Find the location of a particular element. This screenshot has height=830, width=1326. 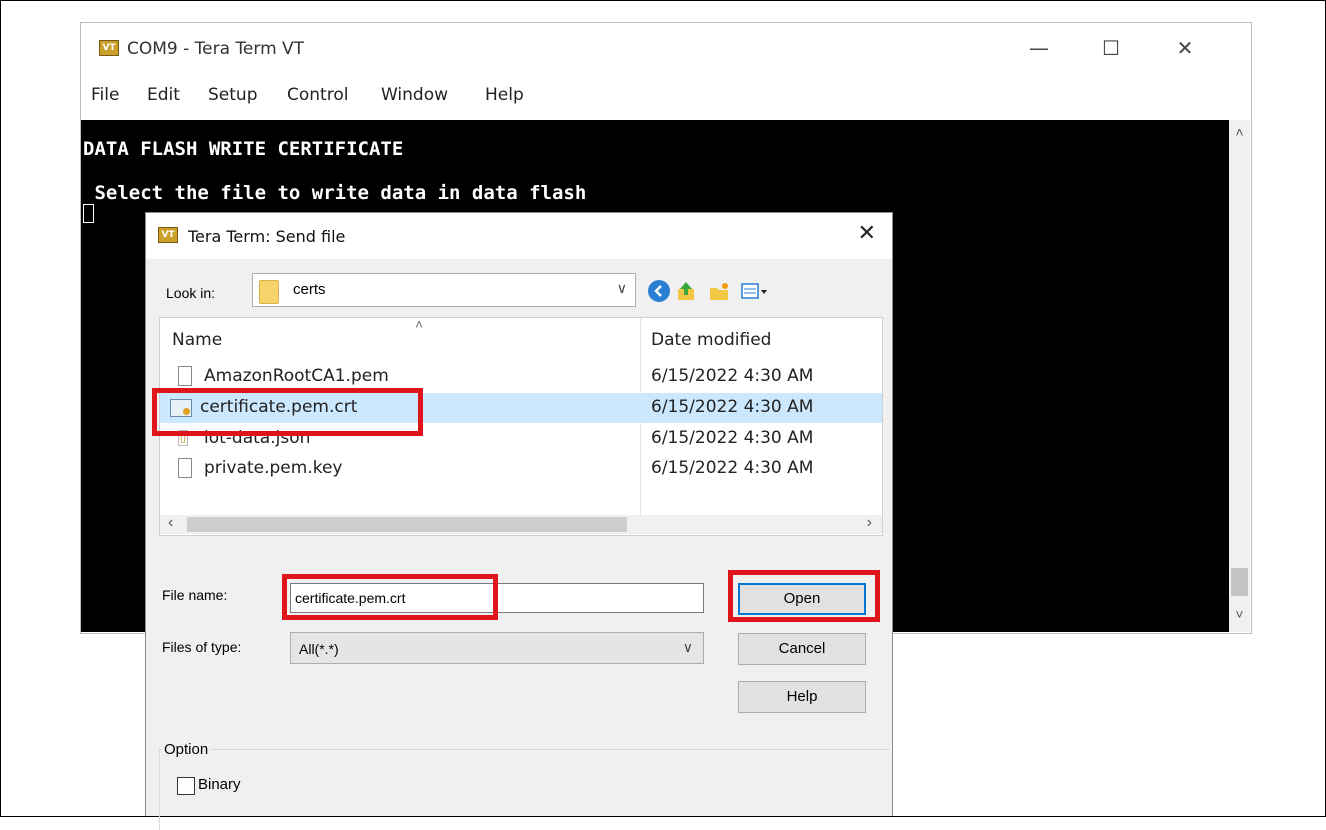

look-in-dropdown: certs ∨ is located at coordinates (444, 290).